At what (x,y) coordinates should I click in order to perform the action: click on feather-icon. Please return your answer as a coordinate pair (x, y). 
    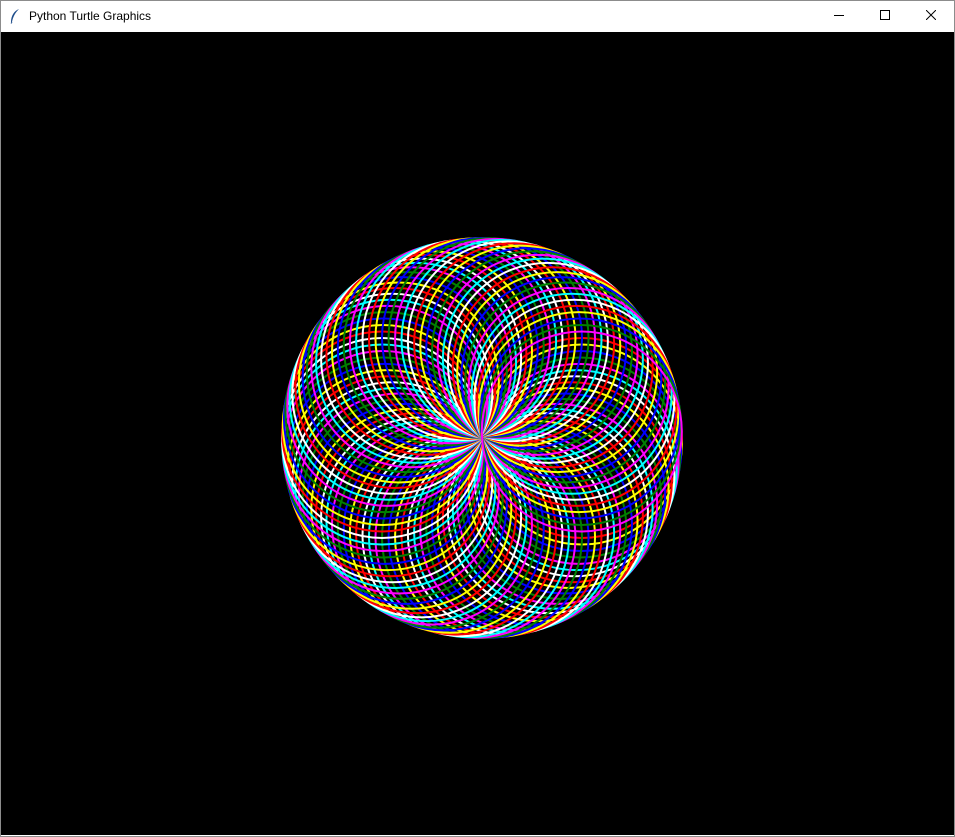
    Looking at the image, I should click on (15, 16).